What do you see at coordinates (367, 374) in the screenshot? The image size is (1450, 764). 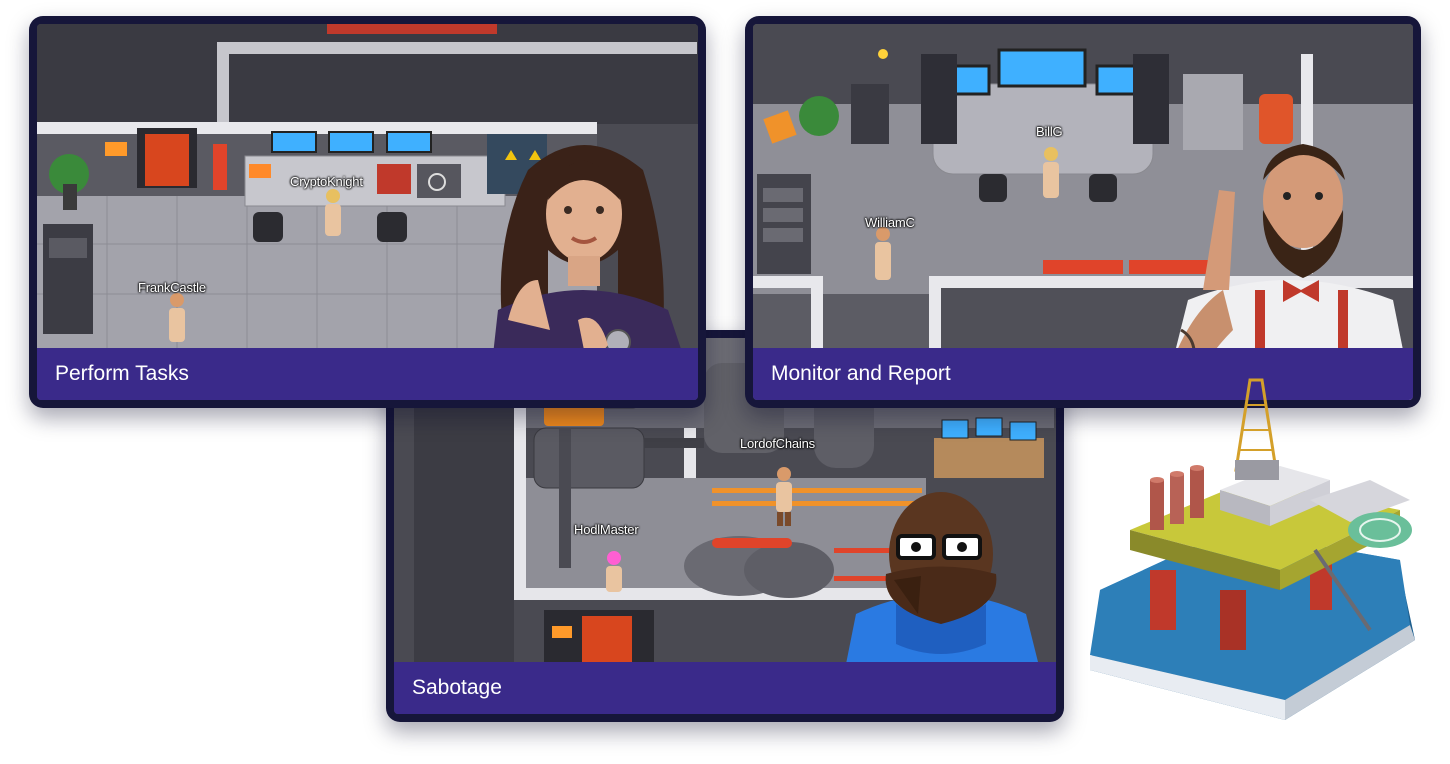 I see `perform-tasks-caption: Perform Tasks` at bounding box center [367, 374].